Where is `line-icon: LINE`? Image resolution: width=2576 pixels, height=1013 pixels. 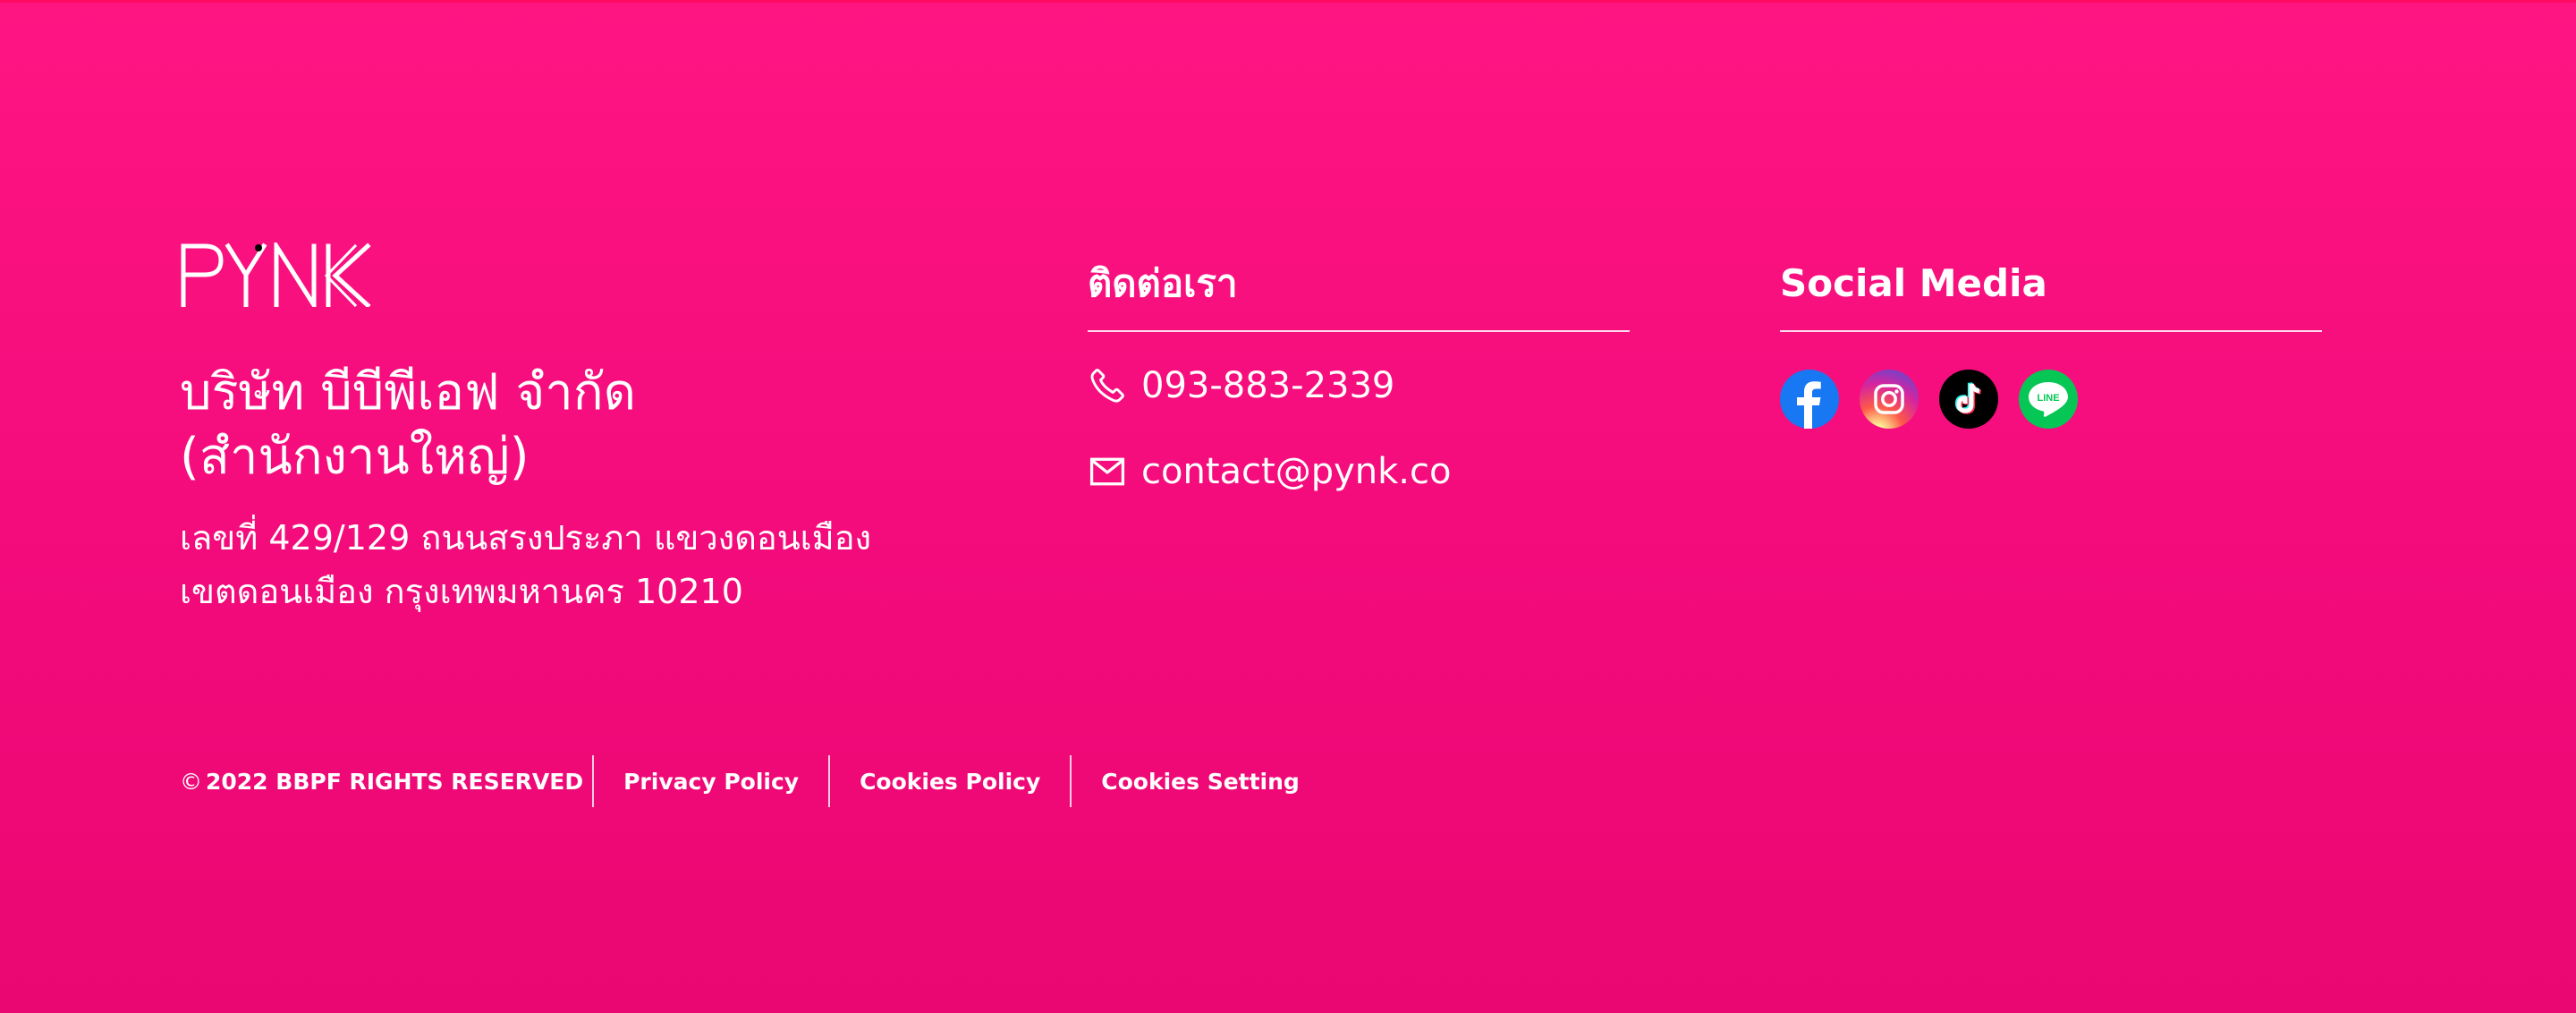
line-icon: LINE is located at coordinates (2048, 399).